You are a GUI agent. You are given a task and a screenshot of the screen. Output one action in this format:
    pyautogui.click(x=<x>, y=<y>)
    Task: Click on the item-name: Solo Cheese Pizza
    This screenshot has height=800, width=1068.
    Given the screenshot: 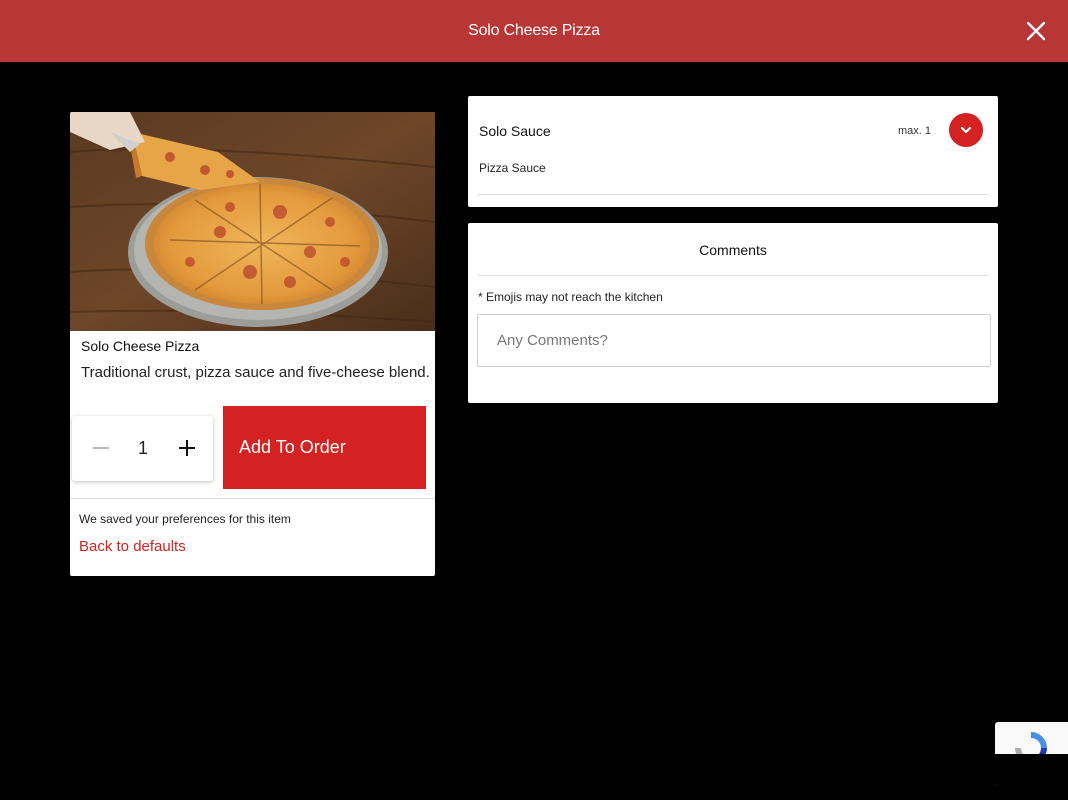 What is the action you would take?
    pyautogui.click(x=140, y=346)
    